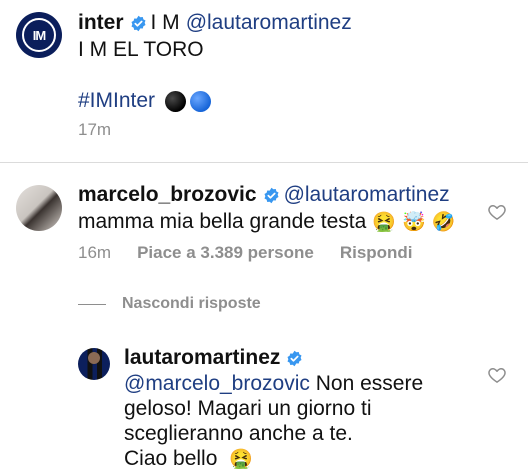 The width and height of the screenshot is (528, 476). What do you see at coordinates (222, 221) in the screenshot?
I see `comment-text: mamma mia bella grande testa` at bounding box center [222, 221].